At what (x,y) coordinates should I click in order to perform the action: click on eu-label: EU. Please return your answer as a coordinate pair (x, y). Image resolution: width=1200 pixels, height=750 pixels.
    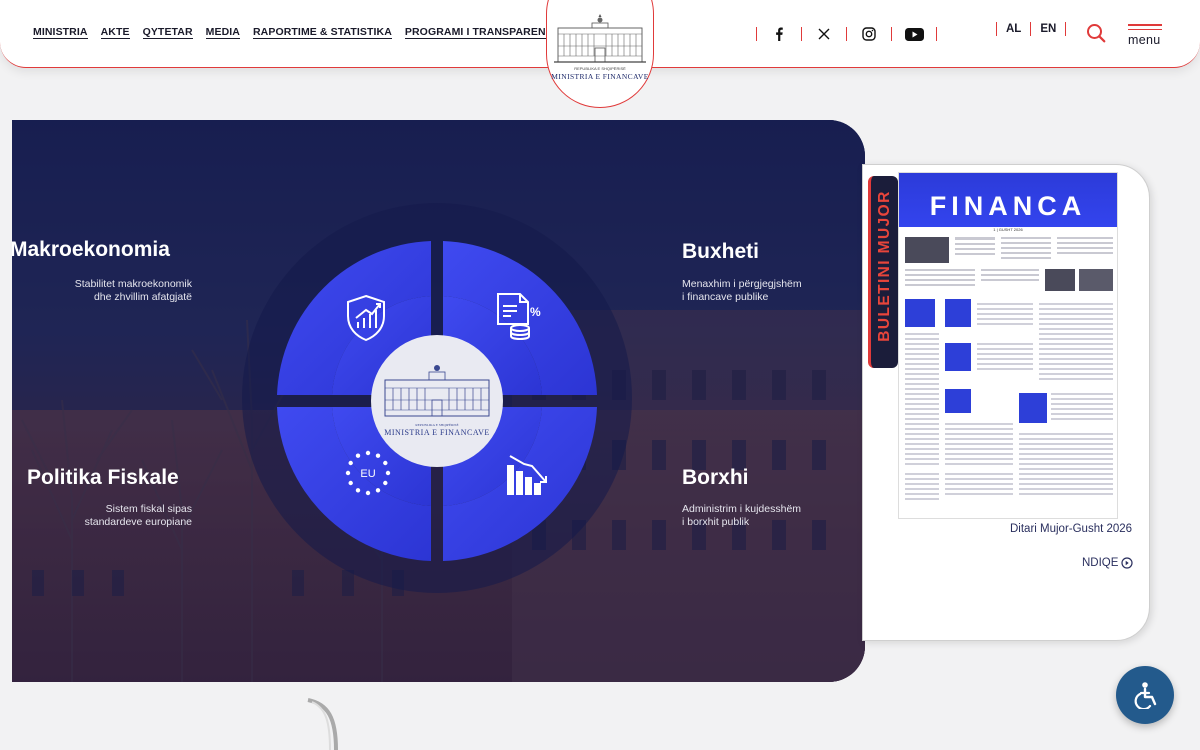
    Looking at the image, I should click on (367, 474).